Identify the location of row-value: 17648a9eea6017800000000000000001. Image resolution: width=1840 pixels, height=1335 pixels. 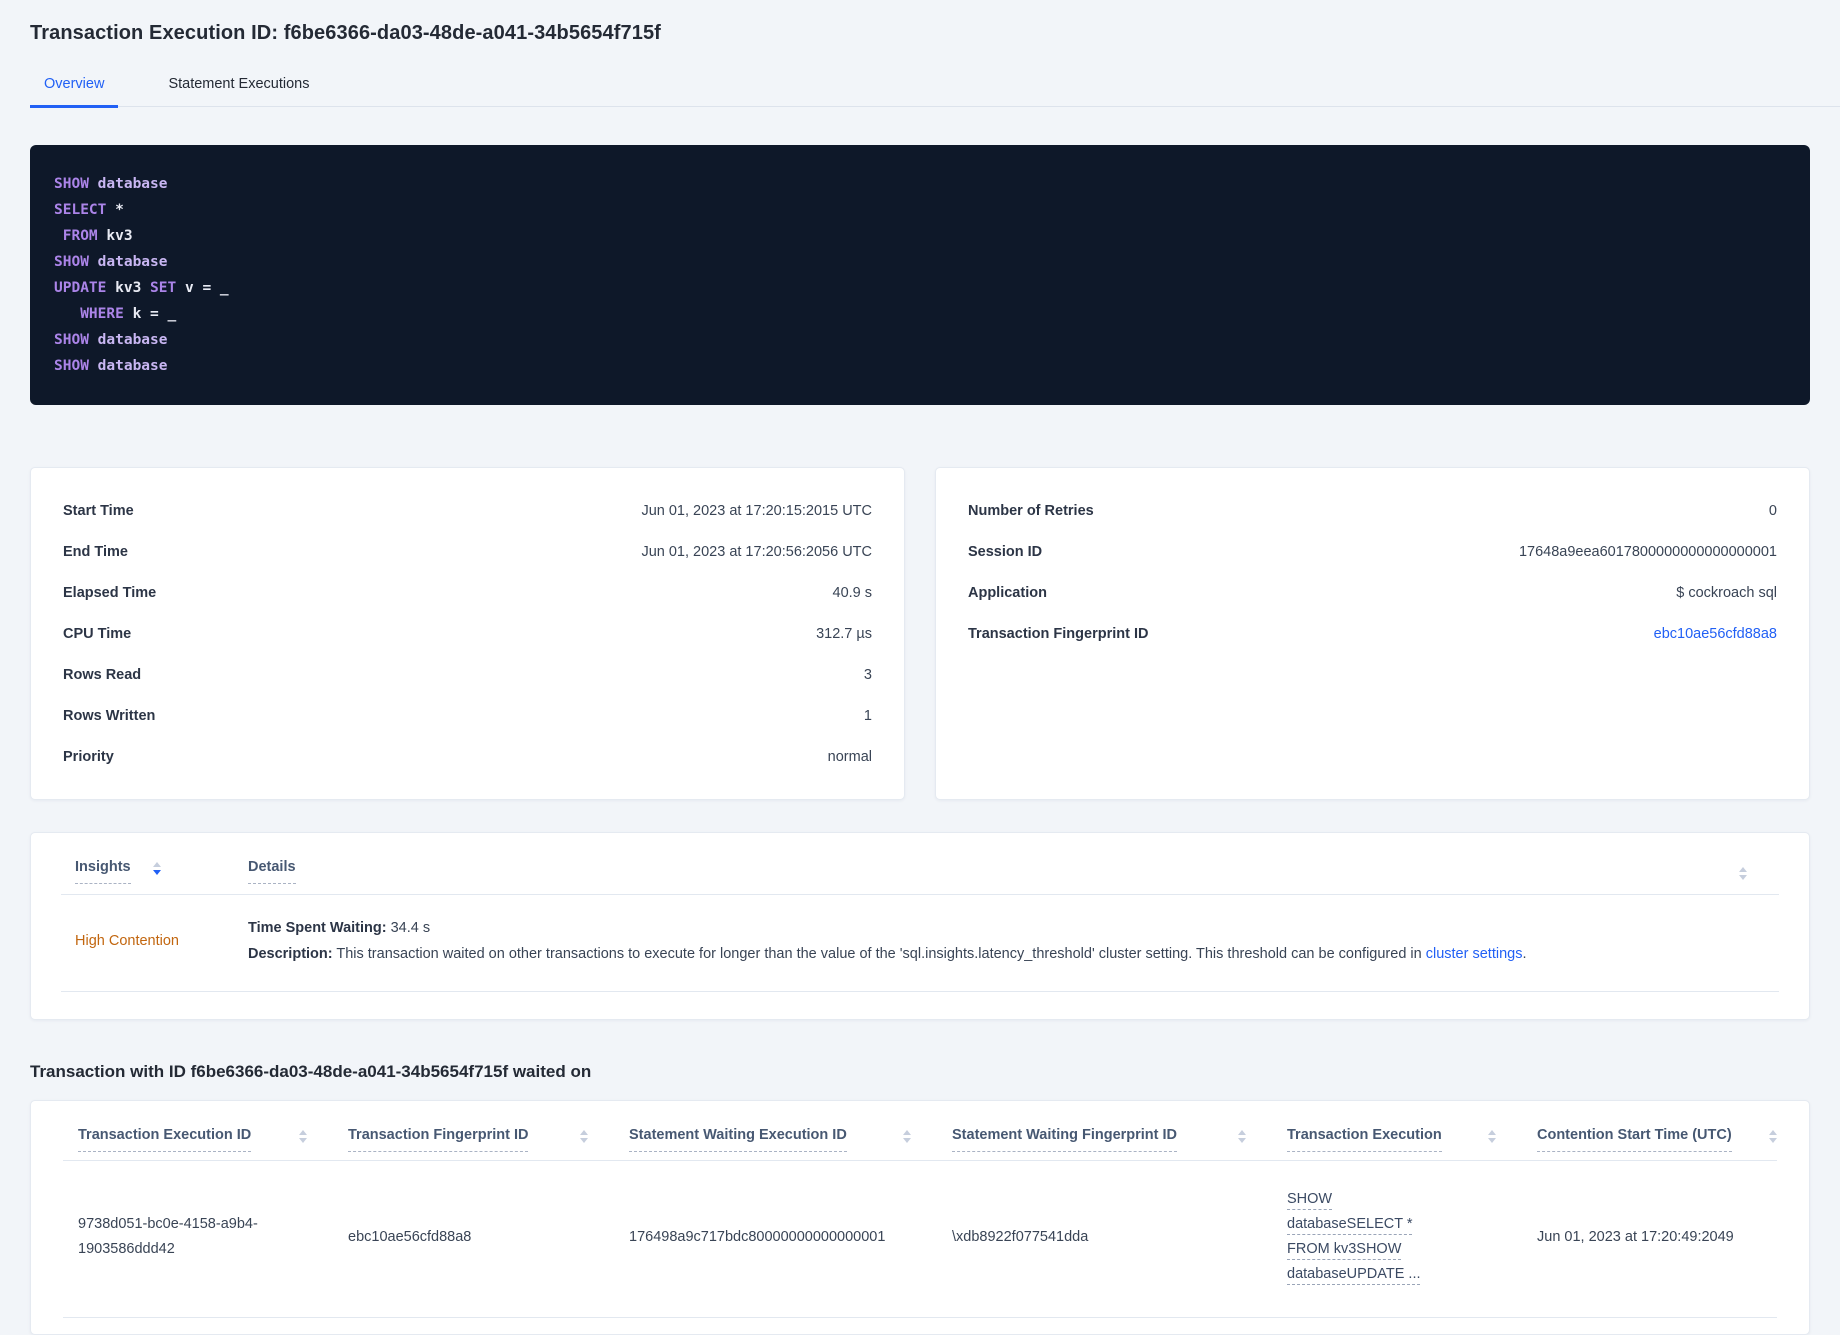
(1647, 551).